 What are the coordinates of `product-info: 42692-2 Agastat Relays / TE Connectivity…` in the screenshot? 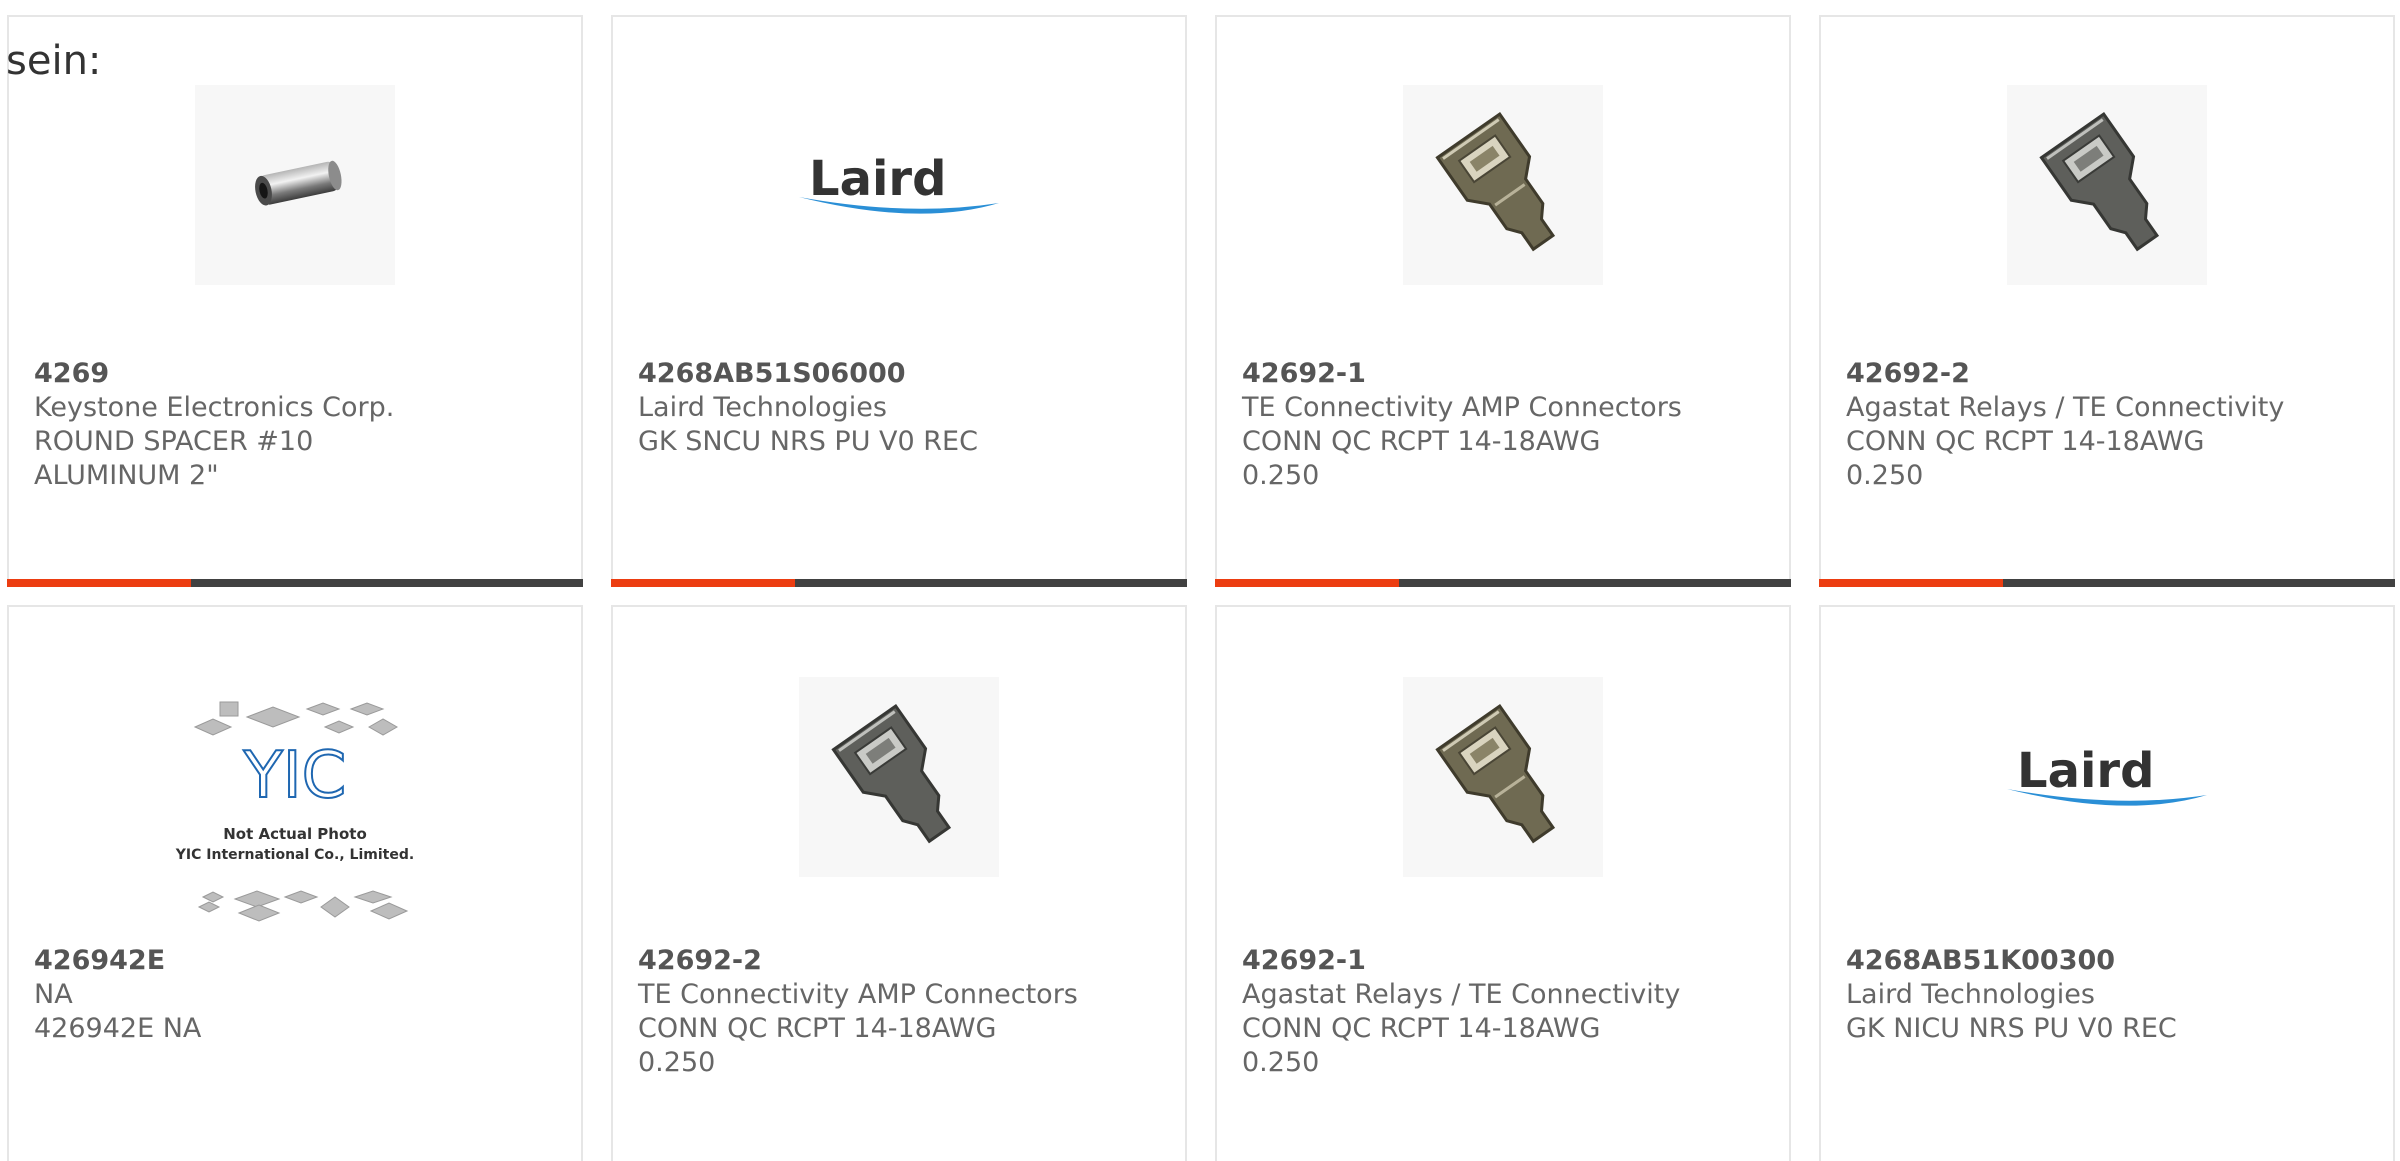 It's located at (2066, 425).